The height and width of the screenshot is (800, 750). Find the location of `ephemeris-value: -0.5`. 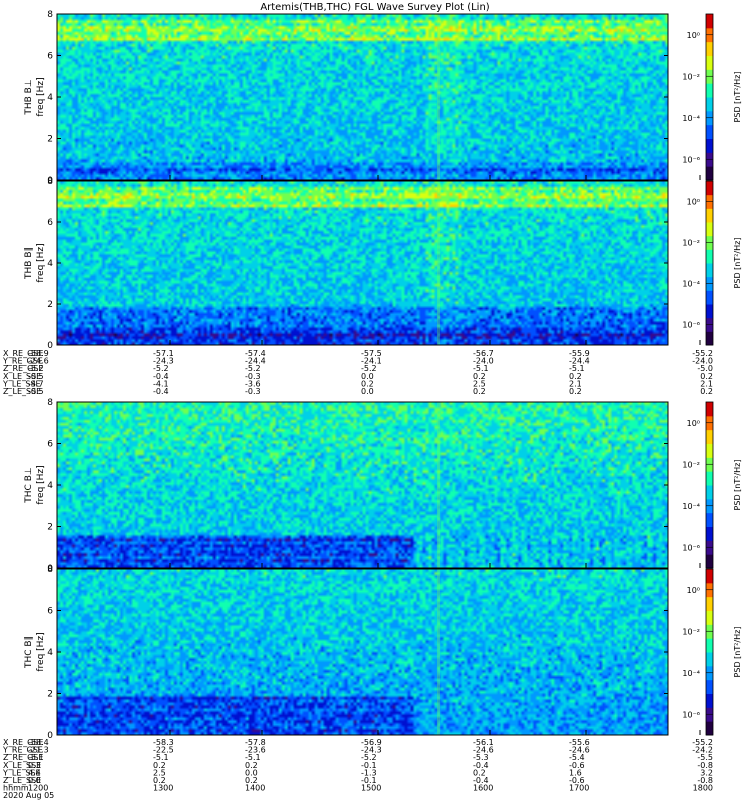

ephemeris-value: -0.5 is located at coordinates (36, 391).